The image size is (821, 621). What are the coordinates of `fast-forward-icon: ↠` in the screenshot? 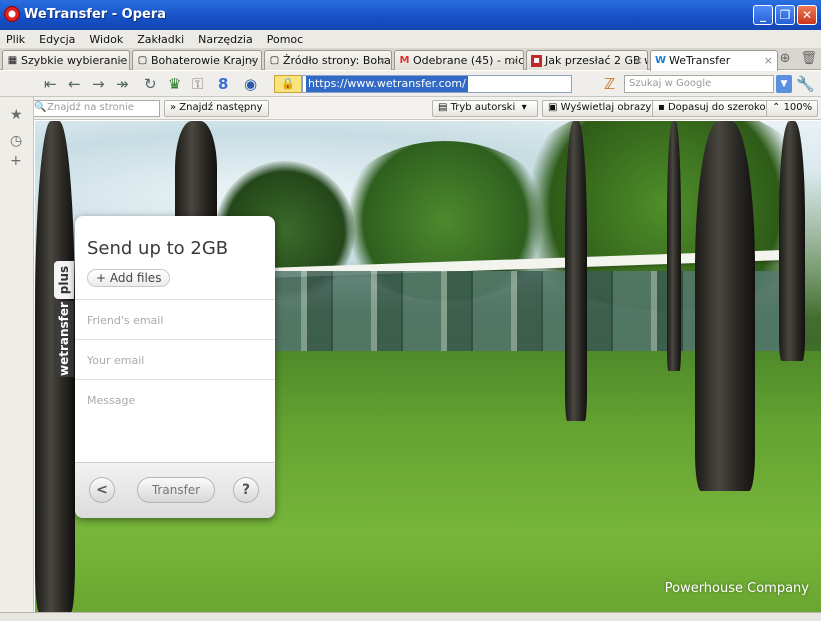 It's located at (122, 84).